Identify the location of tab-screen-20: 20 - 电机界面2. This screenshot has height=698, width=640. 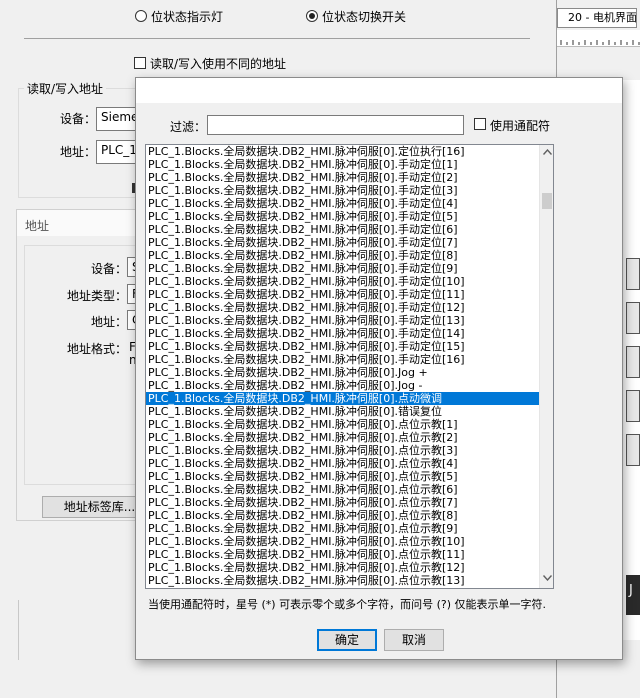
(597, 18).